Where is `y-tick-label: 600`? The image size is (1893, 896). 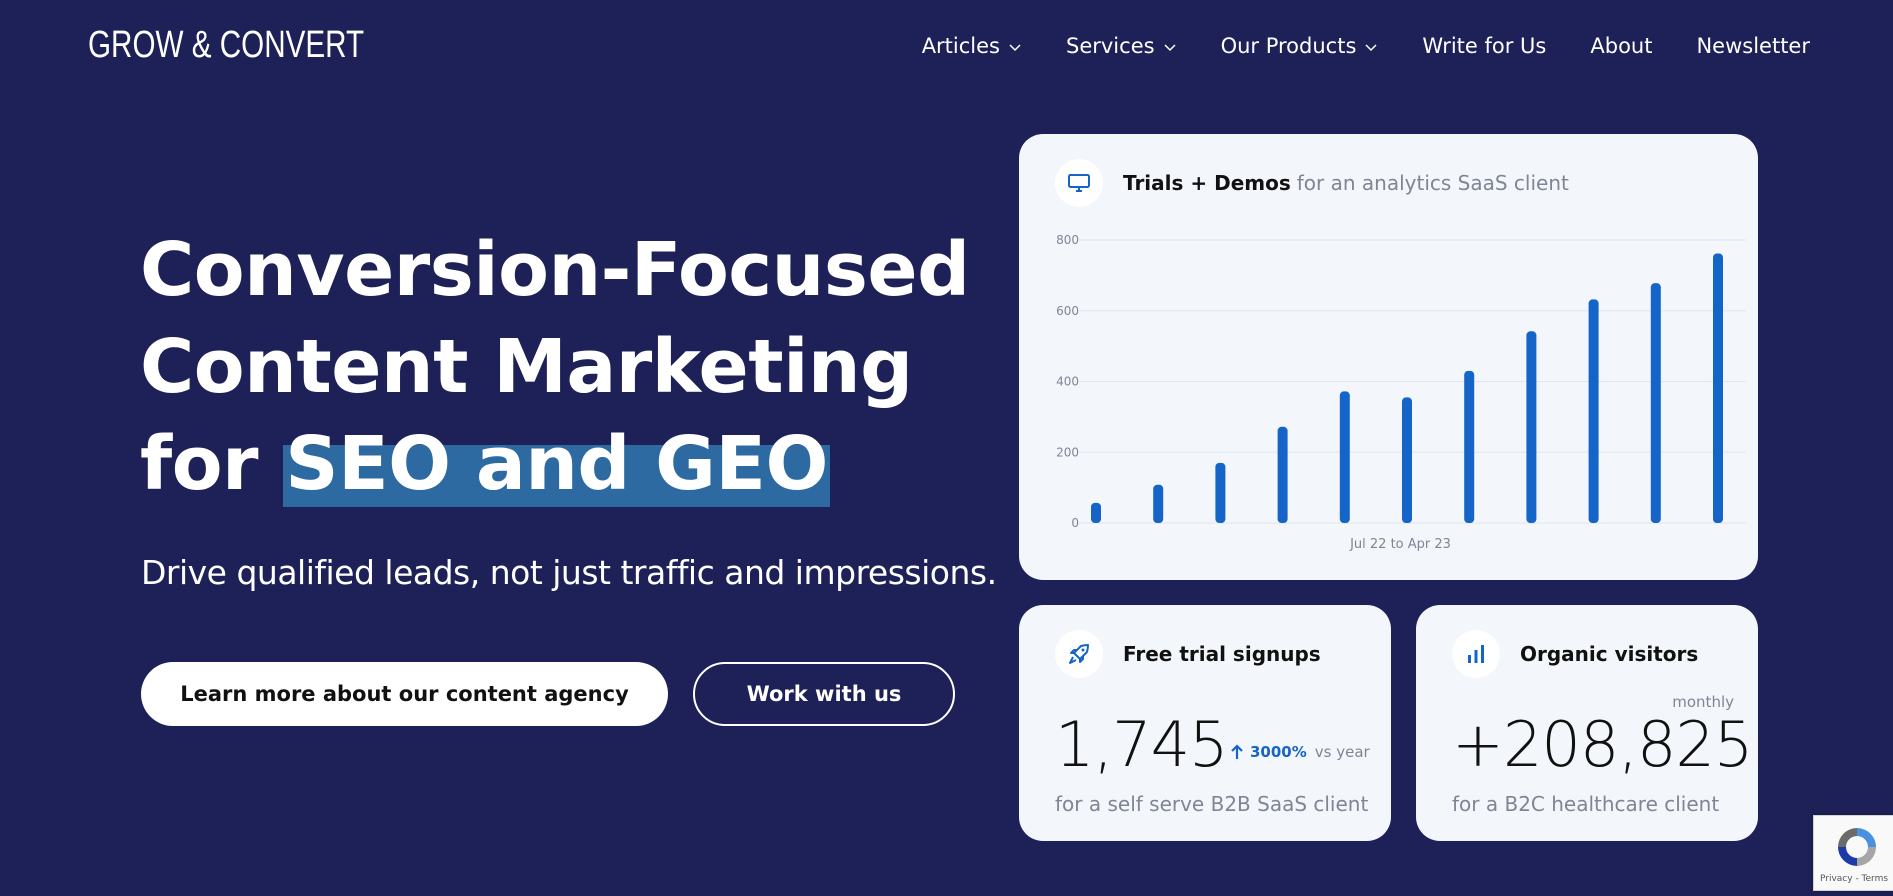
y-tick-label: 600 is located at coordinates (1067, 311).